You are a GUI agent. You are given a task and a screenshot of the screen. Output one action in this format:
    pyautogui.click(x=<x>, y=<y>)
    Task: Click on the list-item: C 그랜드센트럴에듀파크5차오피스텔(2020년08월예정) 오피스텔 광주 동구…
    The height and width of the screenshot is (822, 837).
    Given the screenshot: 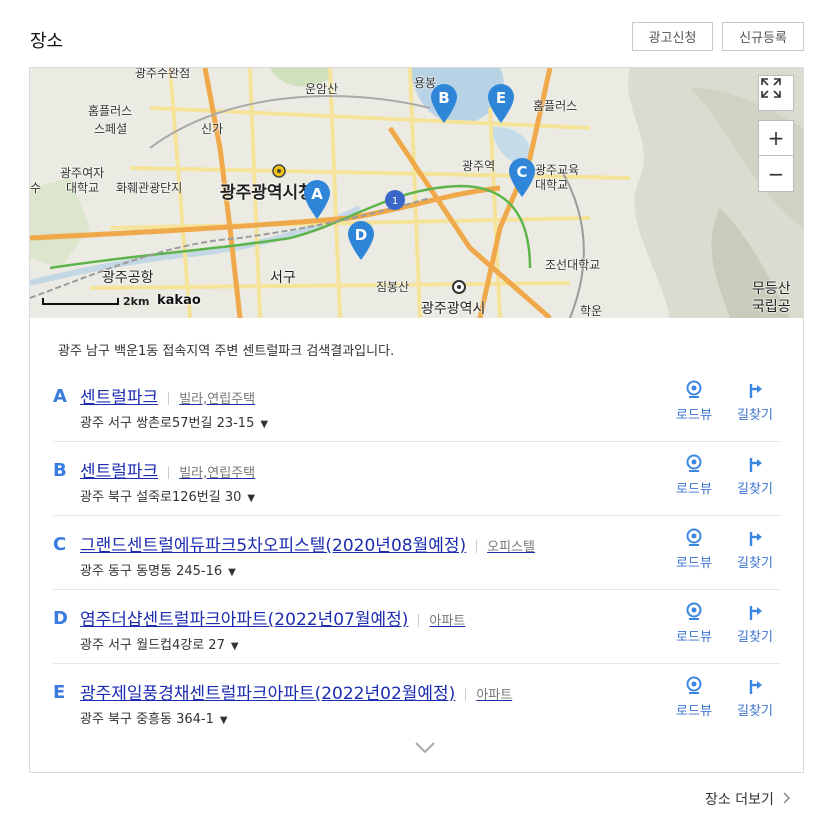 What is the action you would take?
    pyautogui.click(x=416, y=553)
    